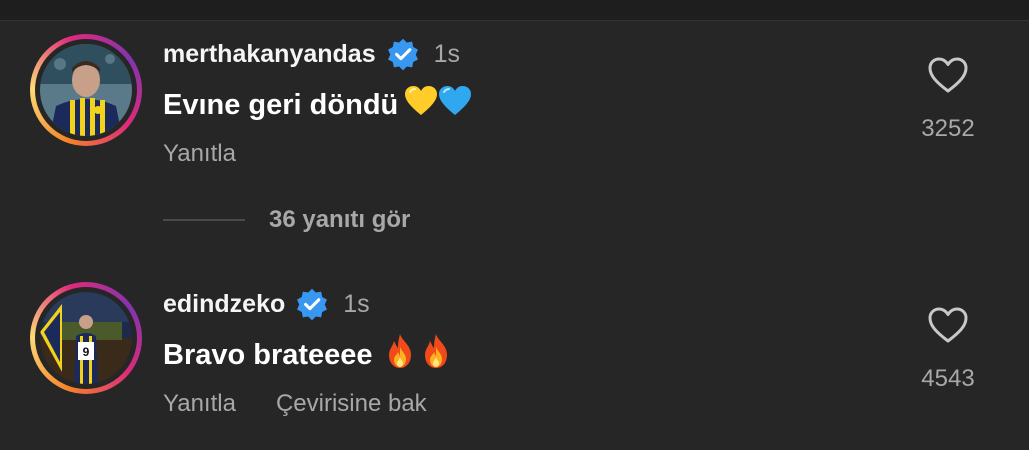  I want to click on view-replies-button: 36 yanıtı gör, so click(286, 220).